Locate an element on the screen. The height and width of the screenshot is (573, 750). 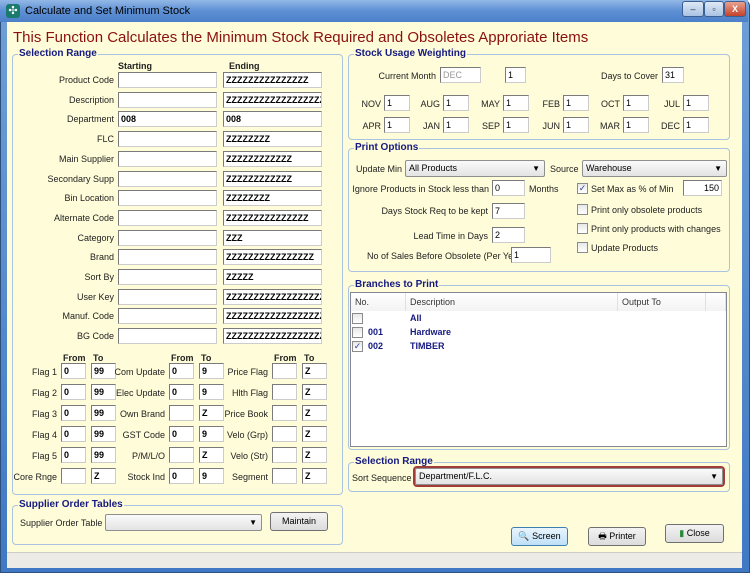
lead-time-label: Lead Time in Days is located at coordinates (450, 236).